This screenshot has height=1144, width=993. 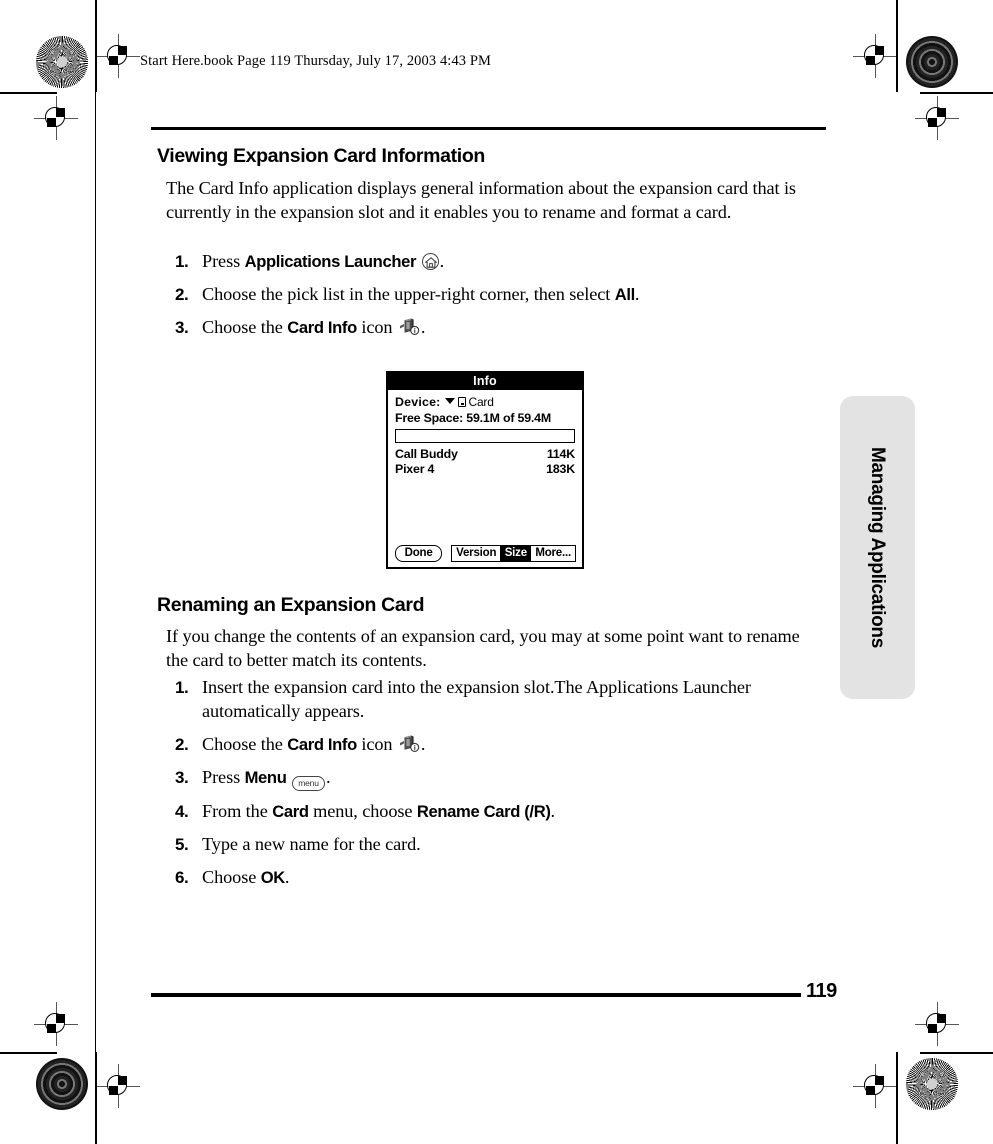 I want to click on step-text: Choose, so click(x=231, y=877).